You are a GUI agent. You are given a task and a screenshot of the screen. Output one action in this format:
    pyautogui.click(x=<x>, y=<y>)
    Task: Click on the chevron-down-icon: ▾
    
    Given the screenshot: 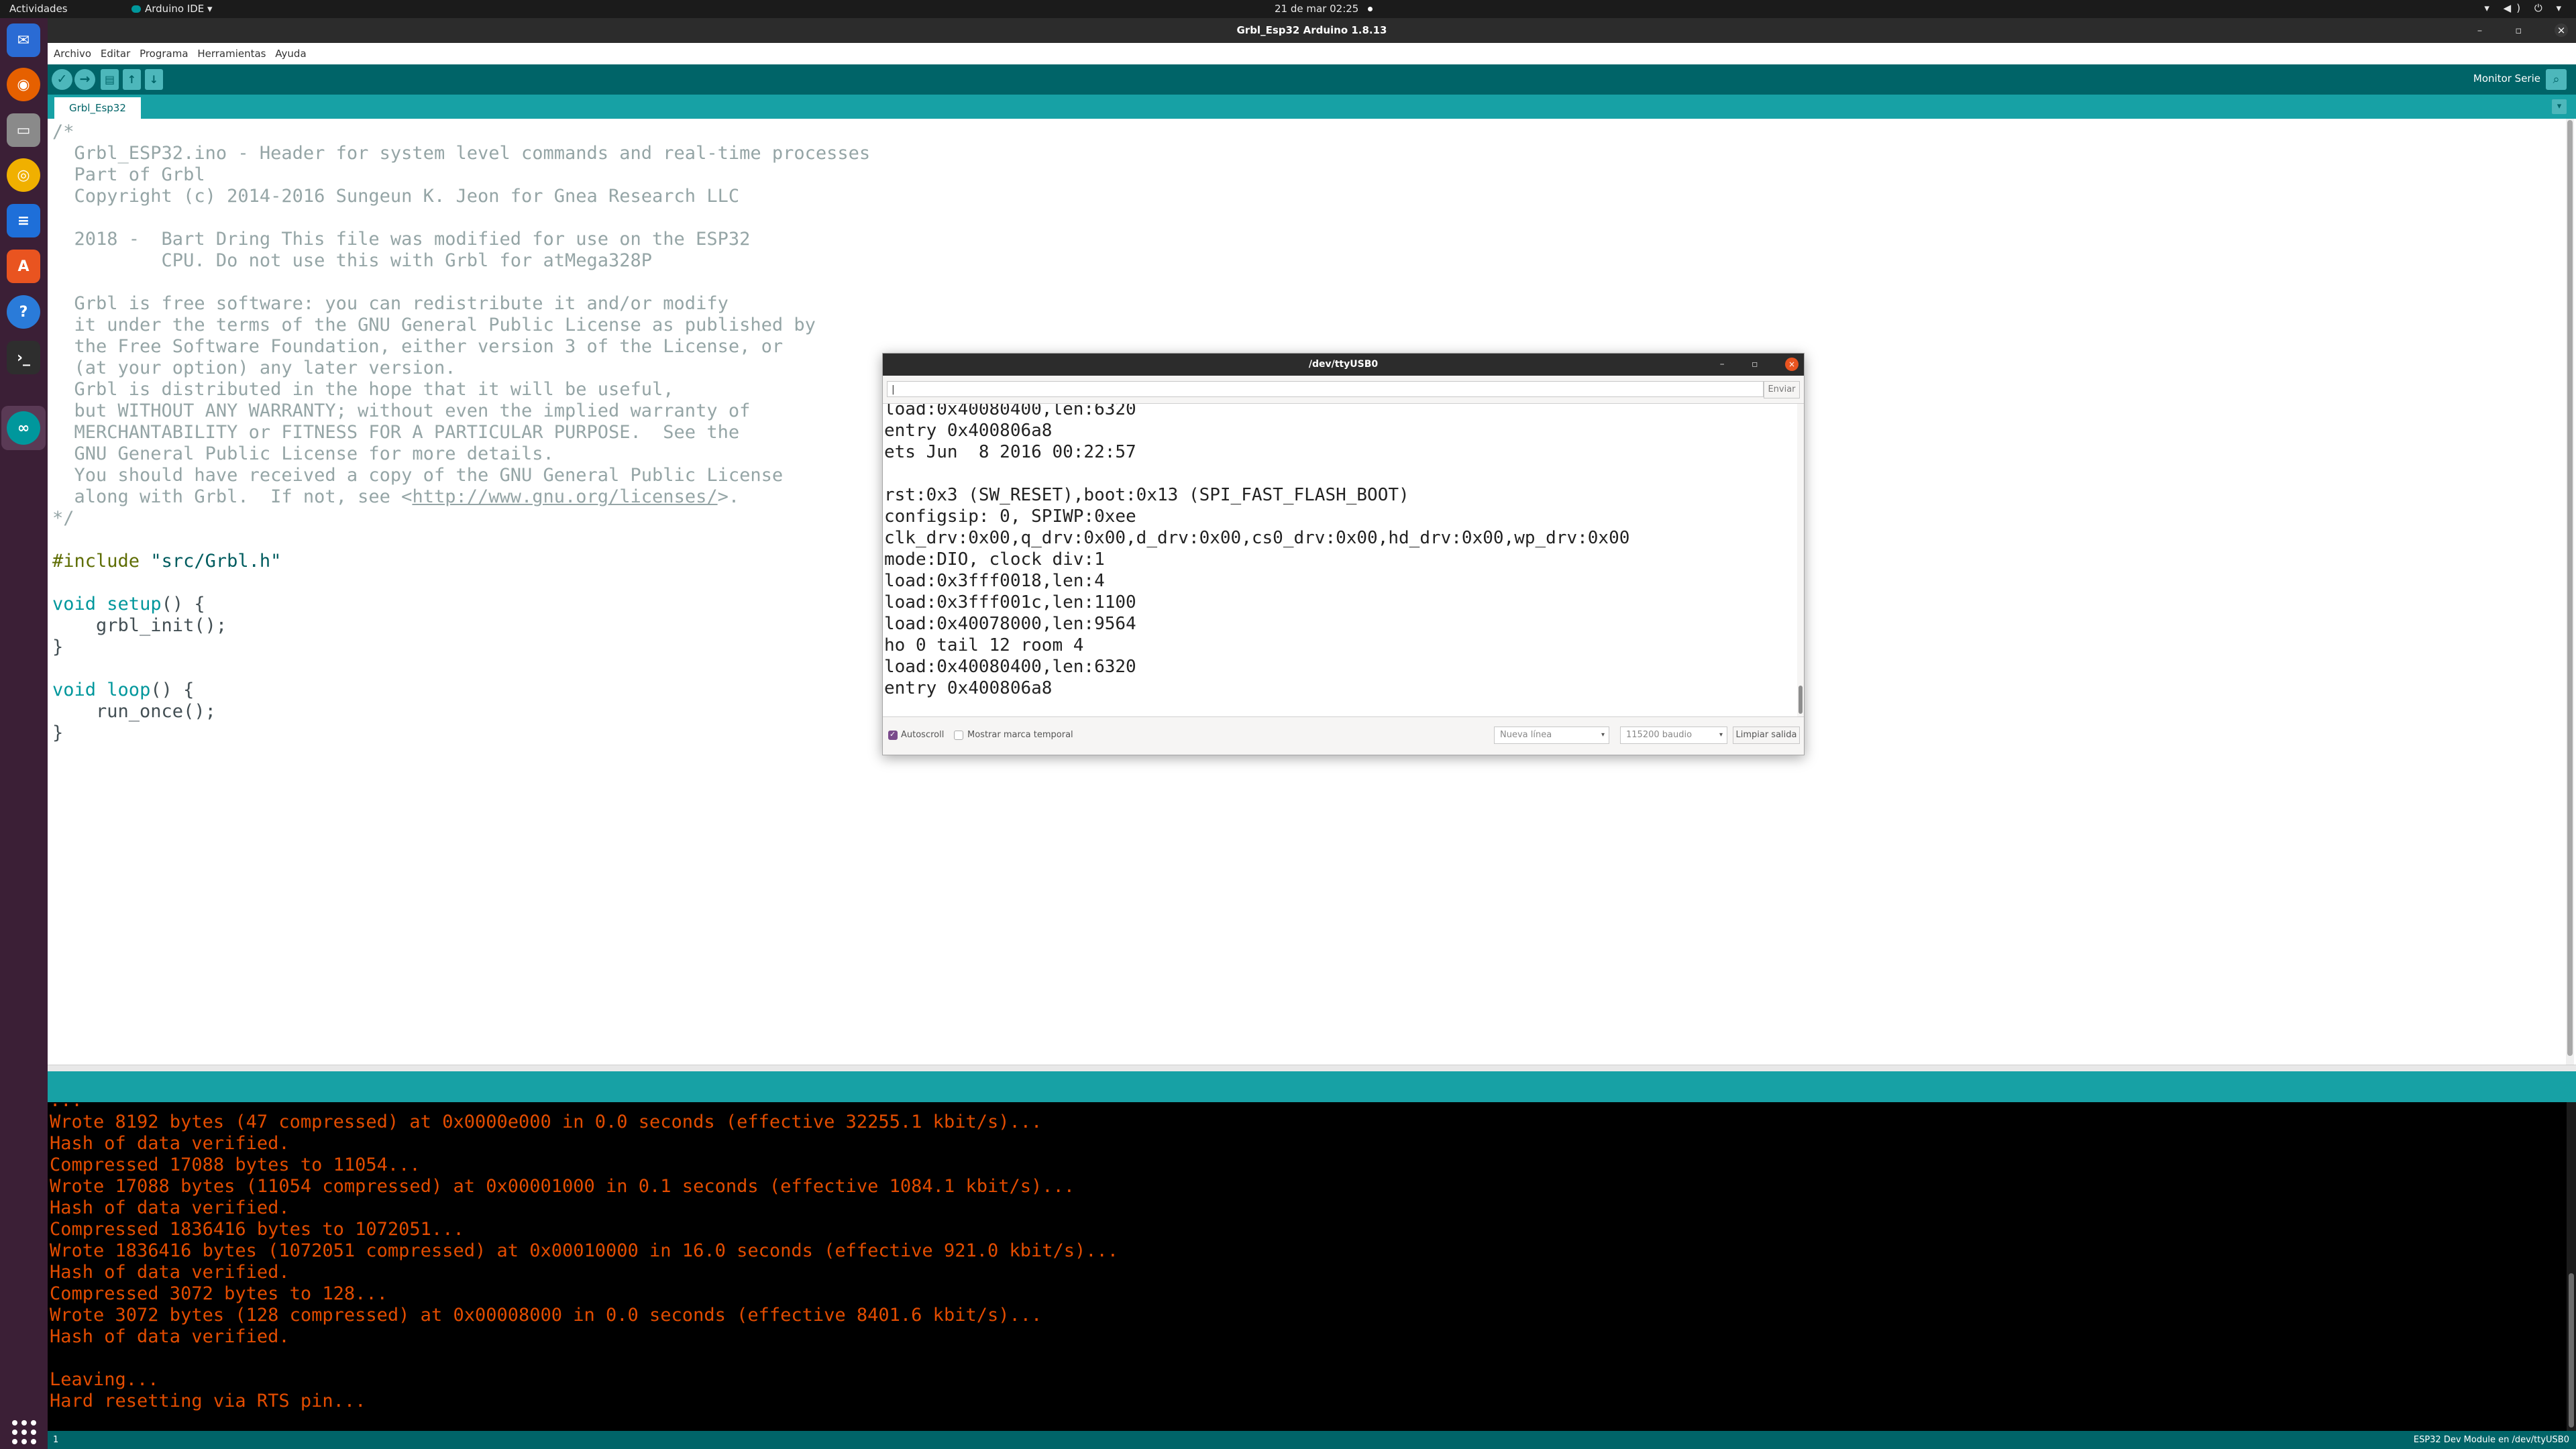 What is the action you would take?
    pyautogui.click(x=1721, y=735)
    